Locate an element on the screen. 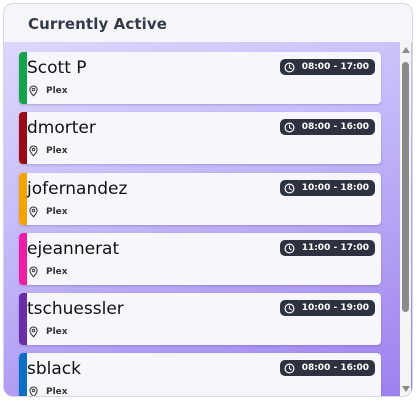 Image resolution: width=417 pixels, height=401 pixels. panel-header: Currently Active is located at coordinates (208, 23).